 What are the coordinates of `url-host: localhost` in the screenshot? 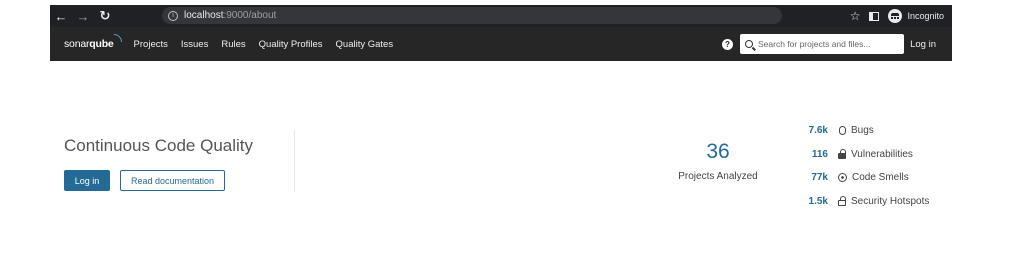 It's located at (204, 15).